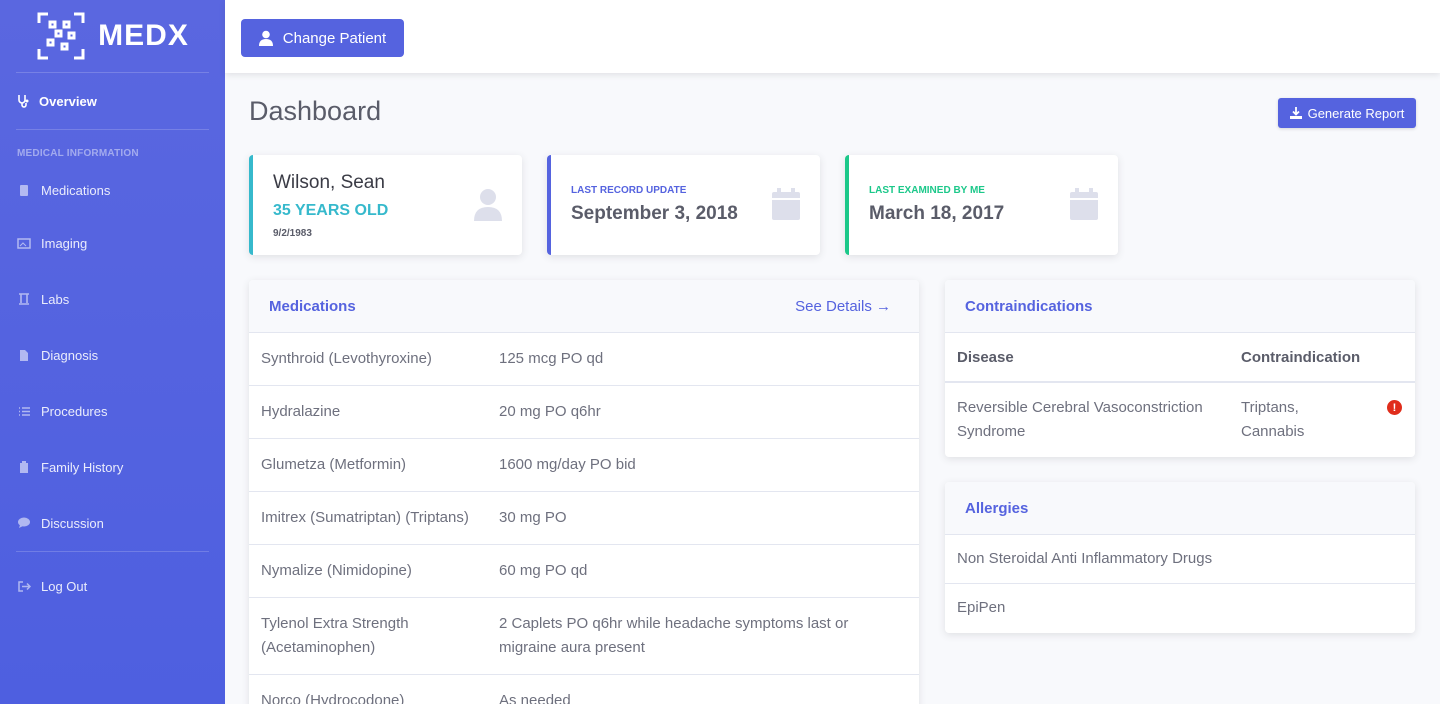  Describe the element at coordinates (112, 243) in the screenshot. I see `sidebar-item-imaging: Imaging` at that location.